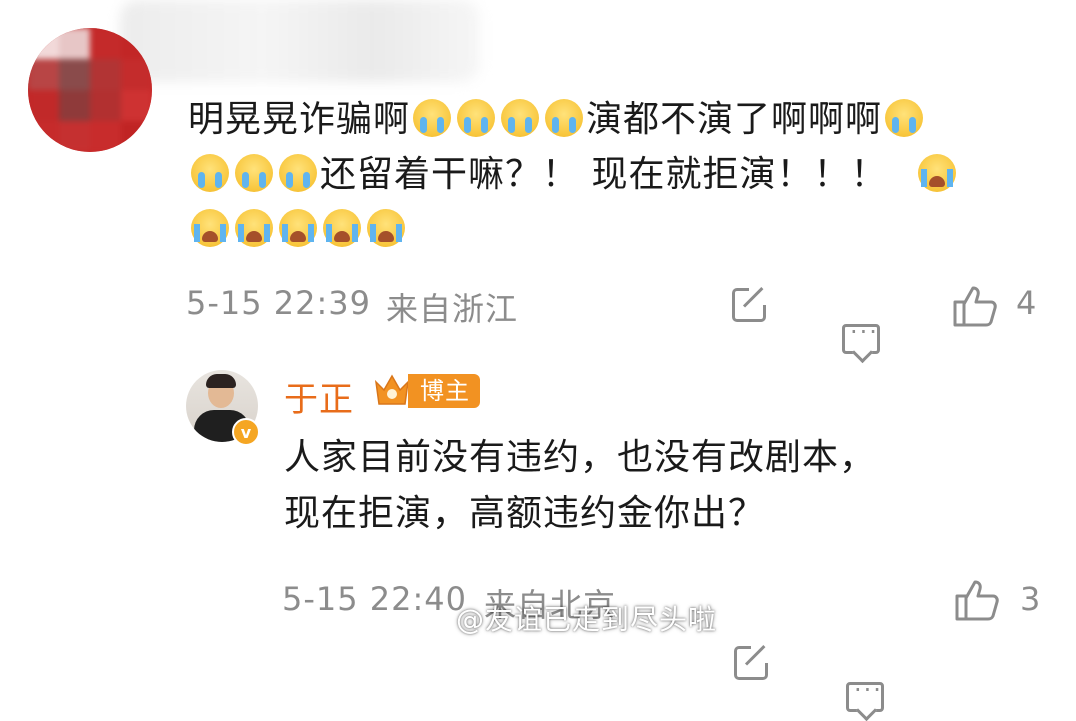 The height and width of the screenshot is (721, 1076). What do you see at coordinates (319, 396) in the screenshot?
I see `author-name: 于正` at bounding box center [319, 396].